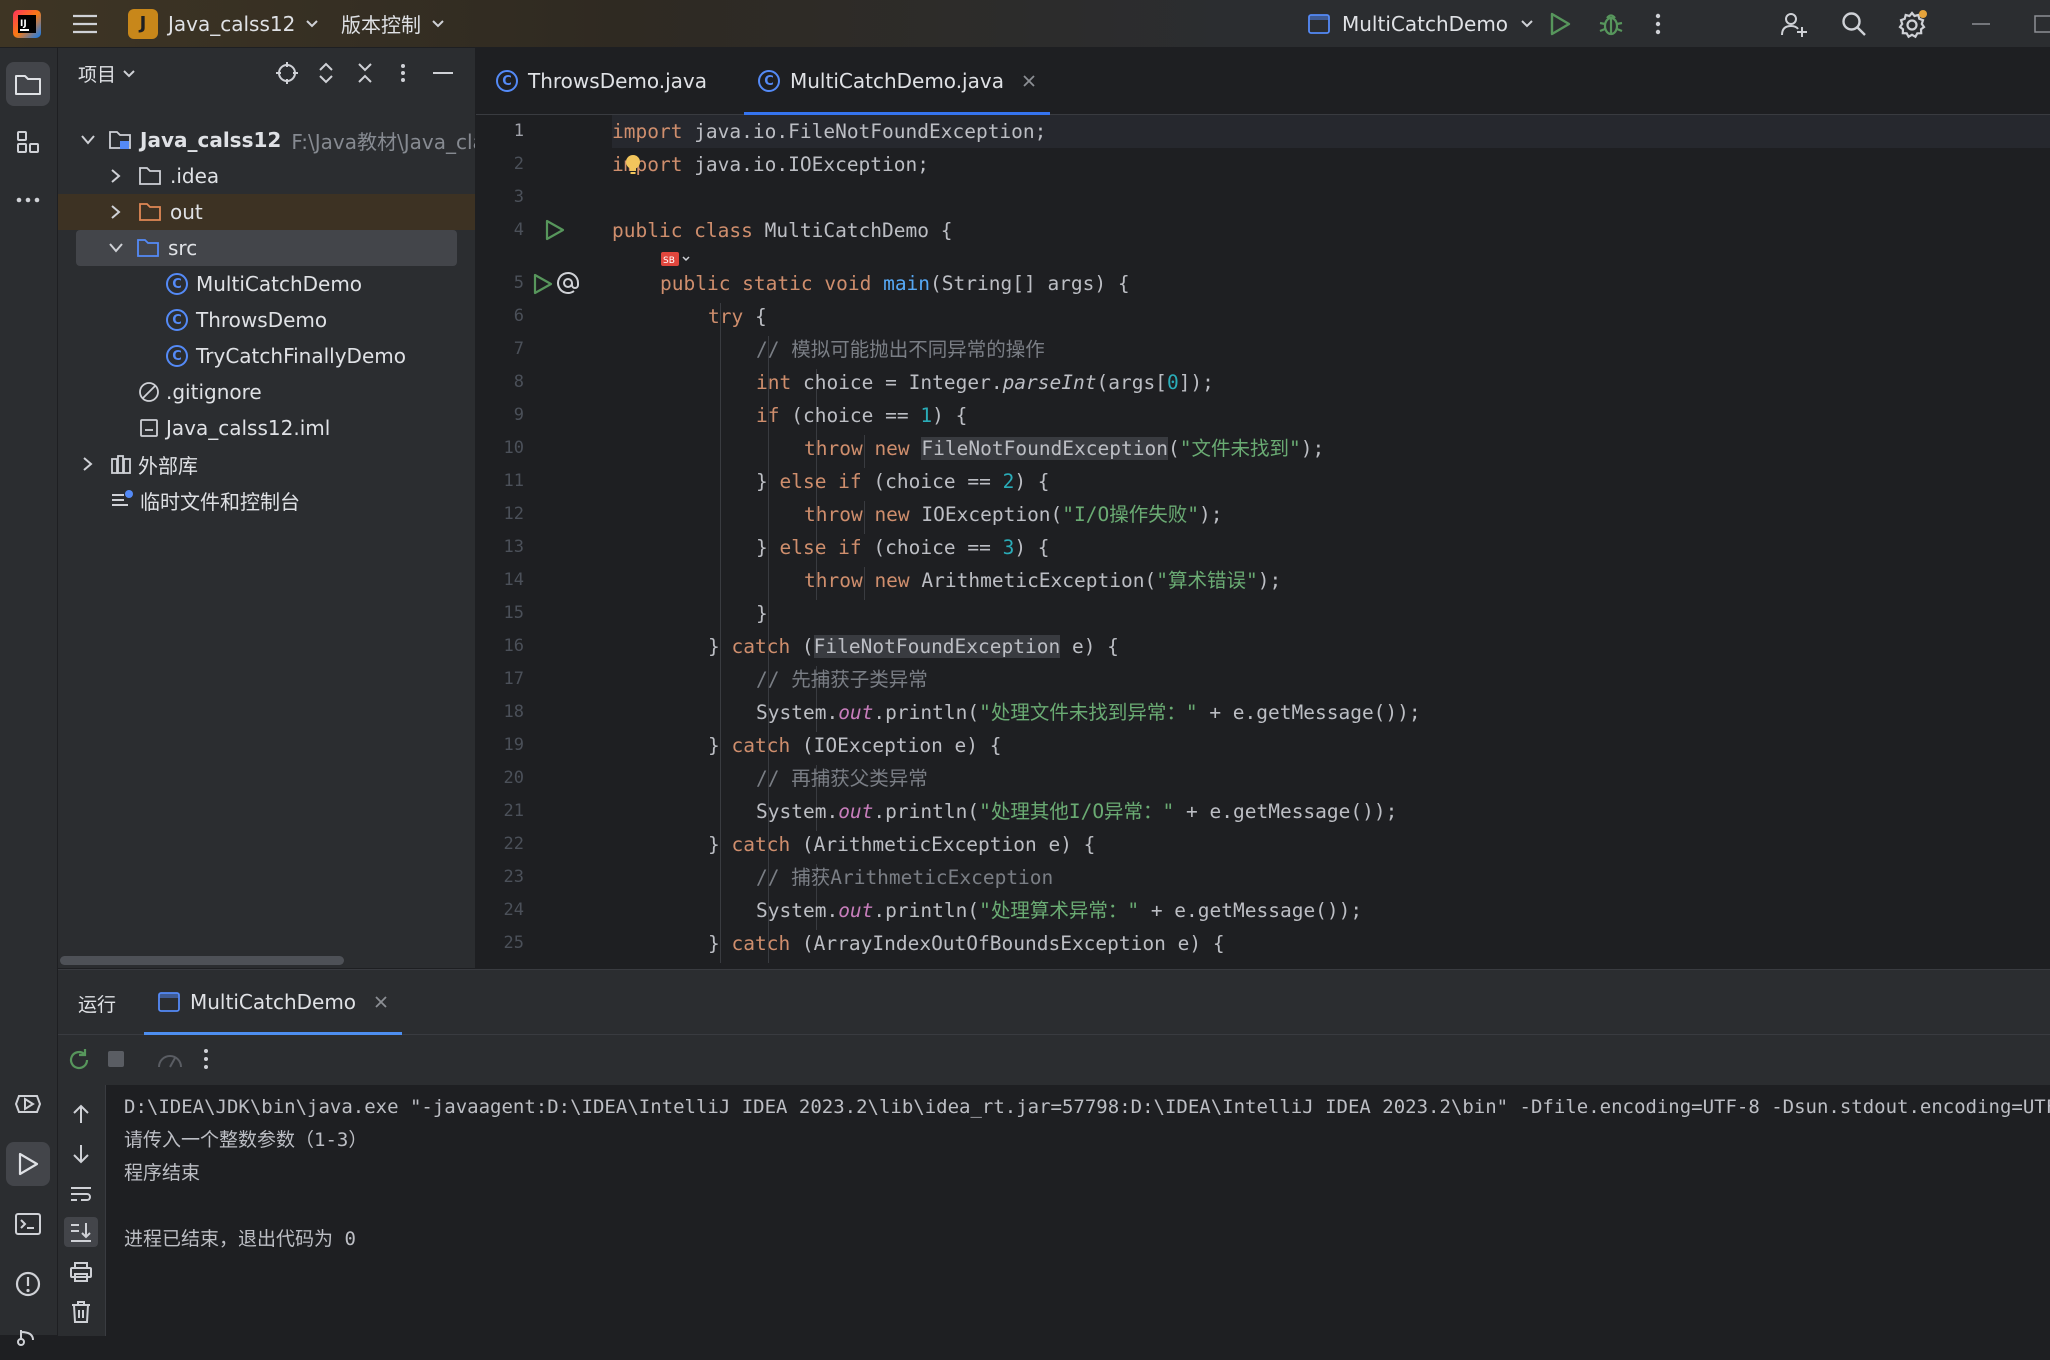  What do you see at coordinates (676, 259) in the screenshot?
I see `inlay-hint-icon: SB` at bounding box center [676, 259].